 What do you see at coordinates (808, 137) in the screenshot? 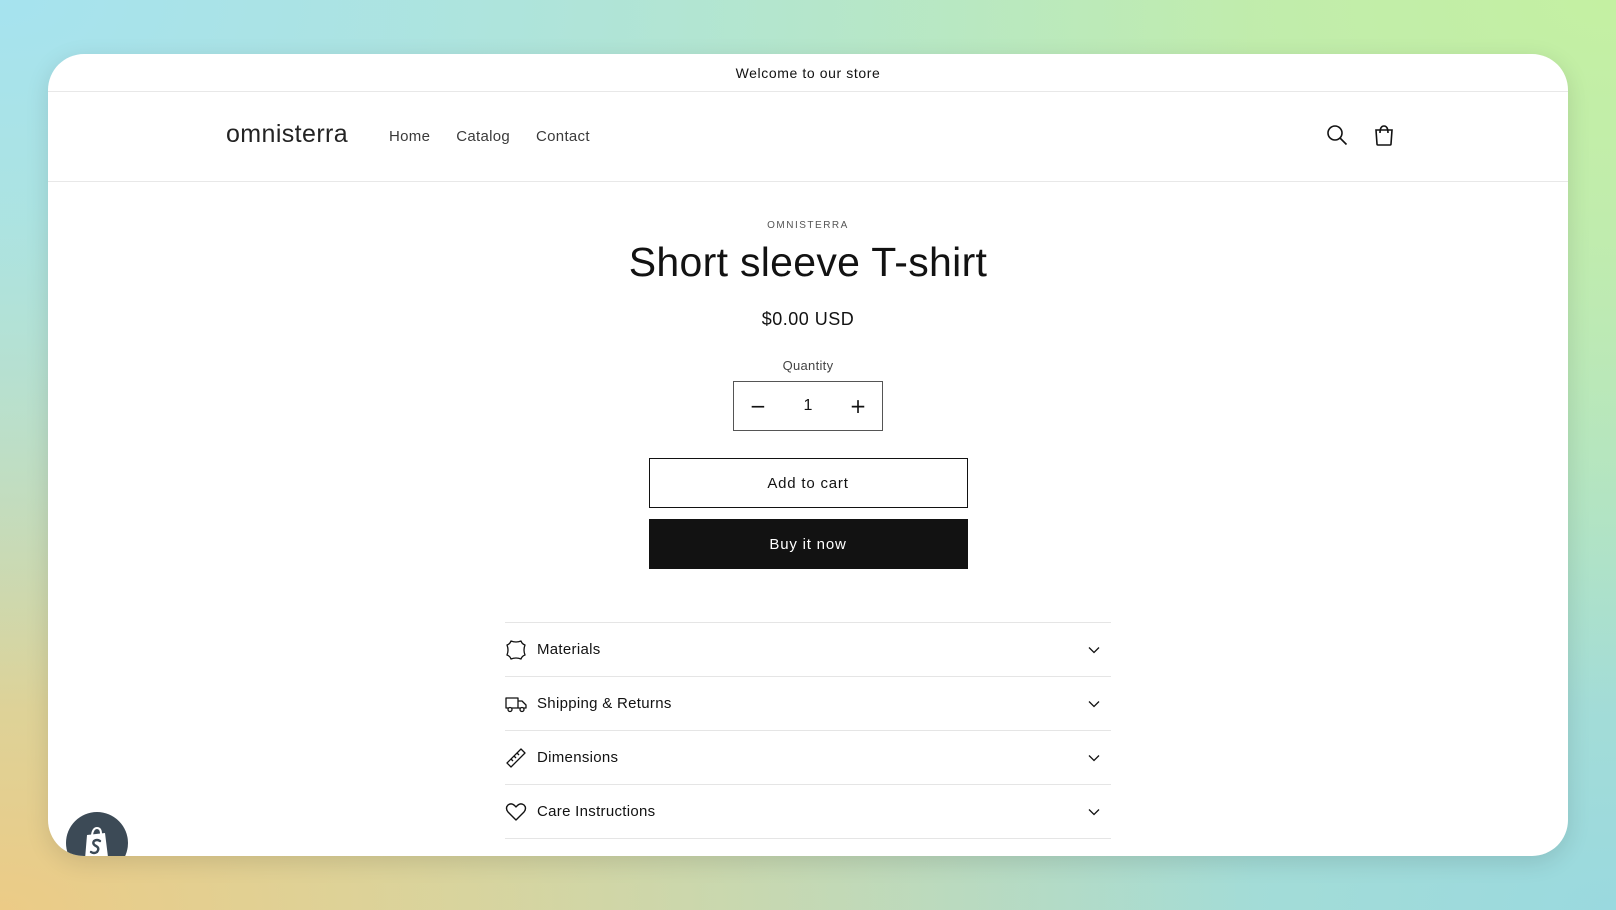
I see `site-header: omnisterra Home Catalog Contact` at bounding box center [808, 137].